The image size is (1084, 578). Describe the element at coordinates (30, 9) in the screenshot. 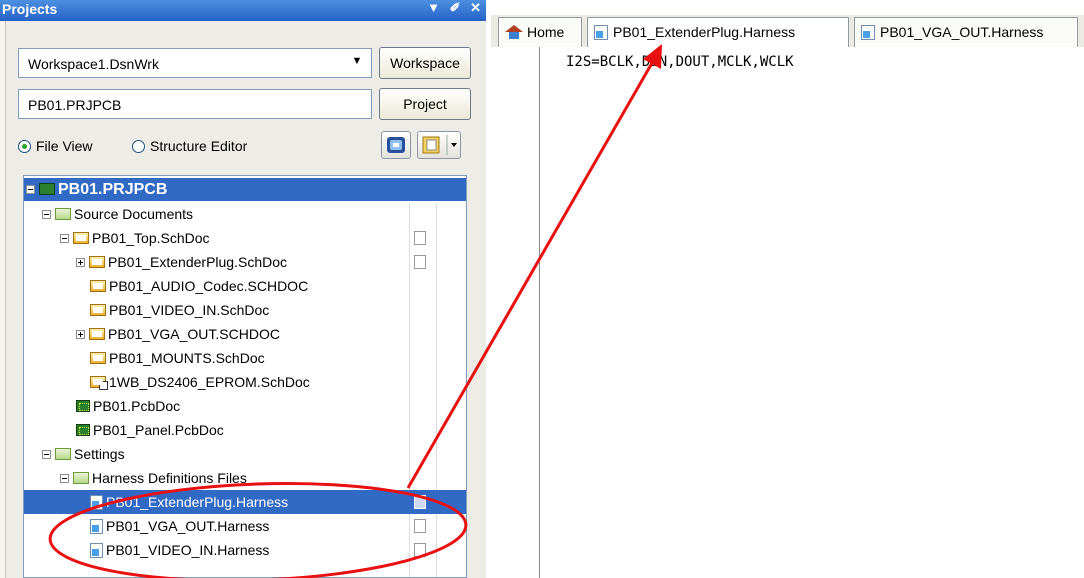

I see `panel-title: Projects` at that location.